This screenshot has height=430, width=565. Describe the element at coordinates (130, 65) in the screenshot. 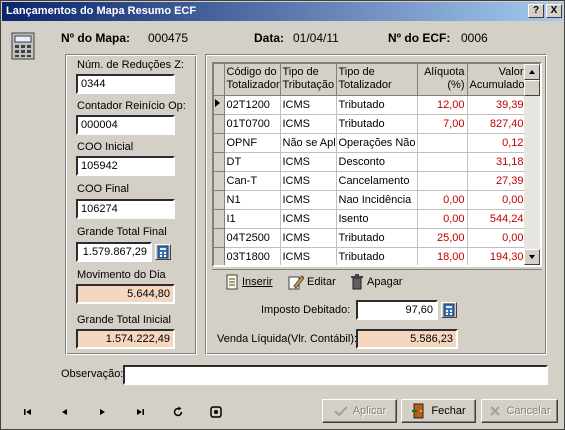

I see `reducoes-label: Núm. de Reduções Z:` at that location.